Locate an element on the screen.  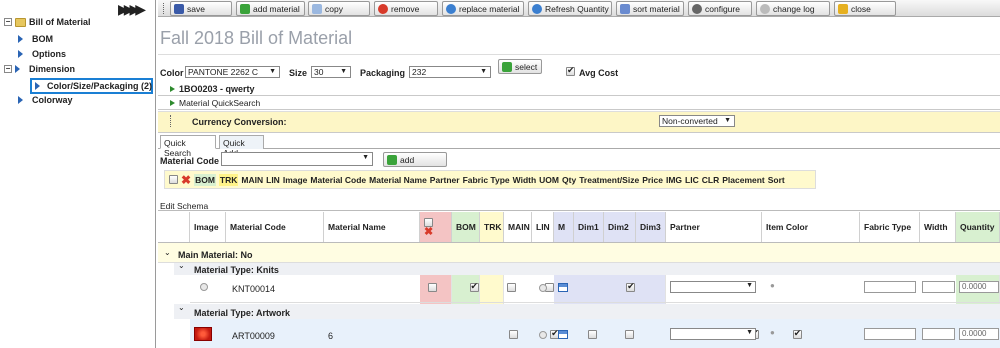
size-select: 30 ▼ is located at coordinates (331, 72).